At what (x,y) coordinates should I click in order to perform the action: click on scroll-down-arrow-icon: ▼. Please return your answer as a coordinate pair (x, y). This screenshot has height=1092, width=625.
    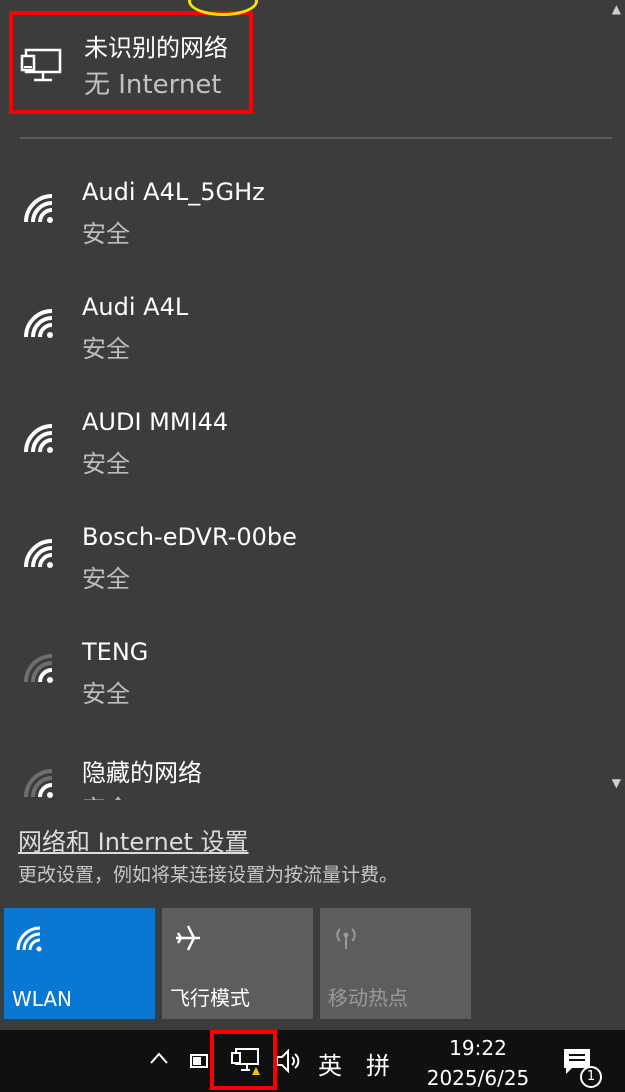
    Looking at the image, I should click on (616, 783).